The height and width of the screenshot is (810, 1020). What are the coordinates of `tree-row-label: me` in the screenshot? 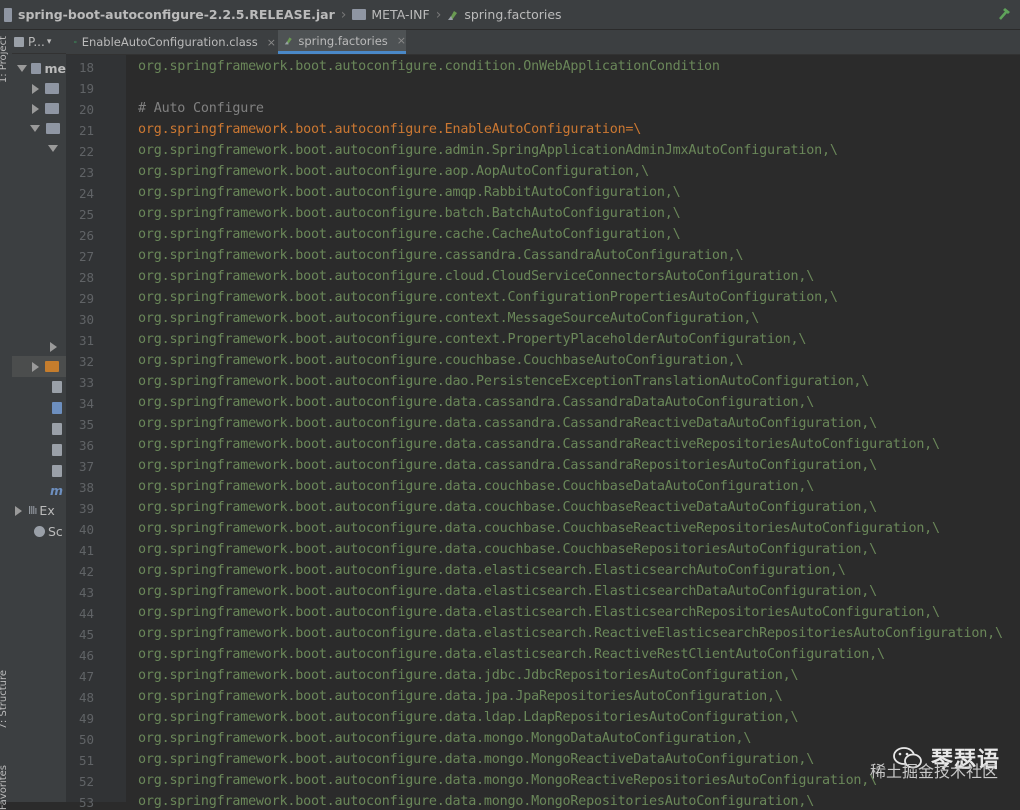 It's located at (55, 68).